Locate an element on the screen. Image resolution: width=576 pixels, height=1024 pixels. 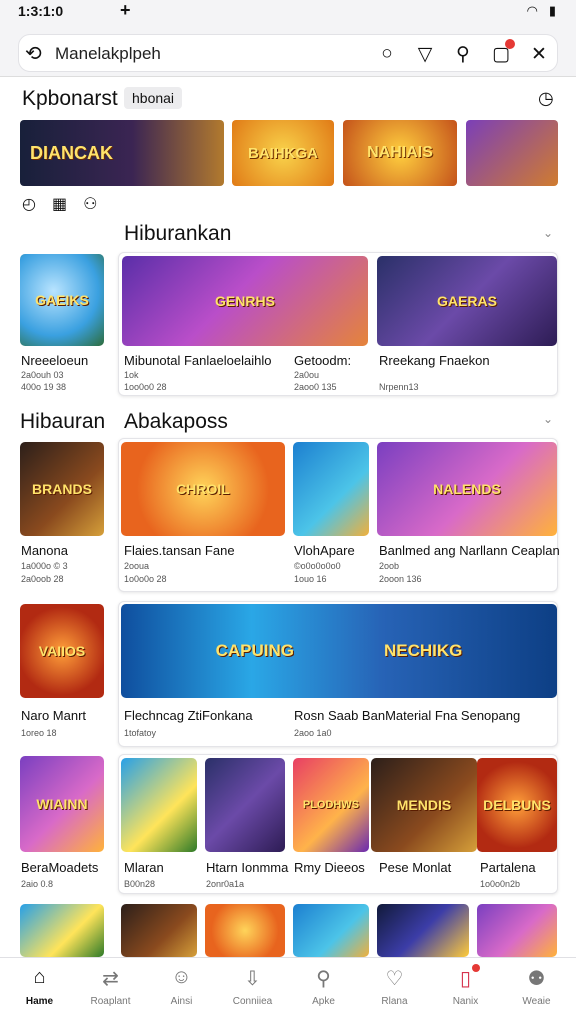
nav-label: Rlana is located at coordinates (394, 1001).